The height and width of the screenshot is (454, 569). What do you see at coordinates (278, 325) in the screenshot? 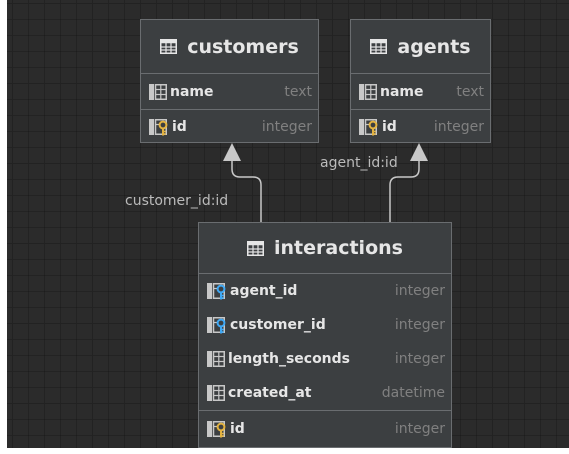
I see `column-name: customer_id` at bounding box center [278, 325].